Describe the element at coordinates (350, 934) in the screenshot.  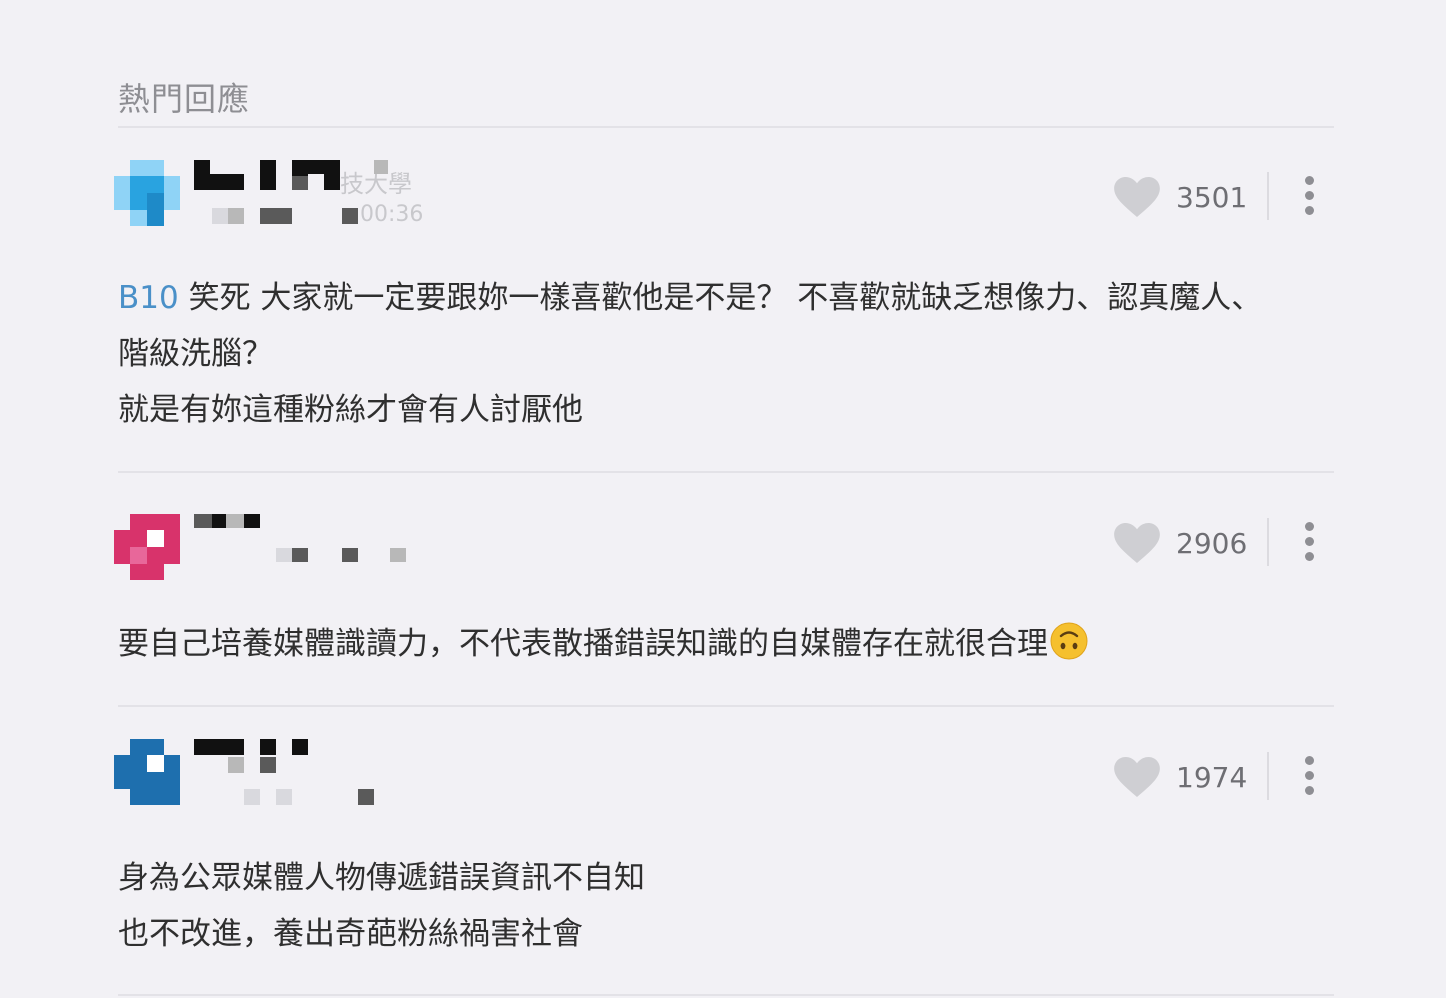
I see `comment-line: 也不改進，養出奇葩粉絲禍害社會` at that location.